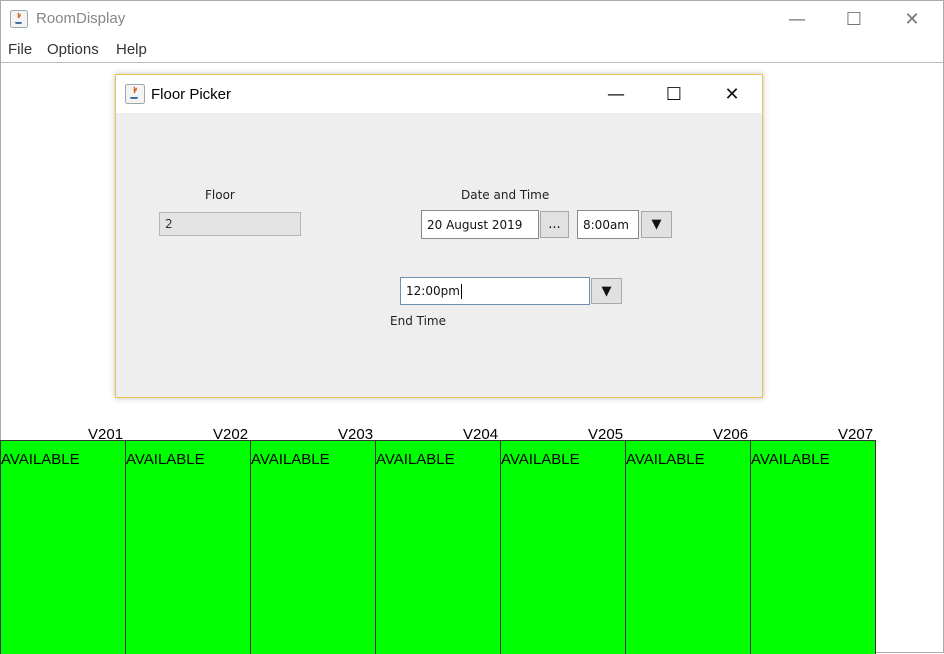 The width and height of the screenshot is (944, 654). What do you see at coordinates (563, 547) in the screenshot?
I see `room-tile-v205: AVAILABLE` at bounding box center [563, 547].